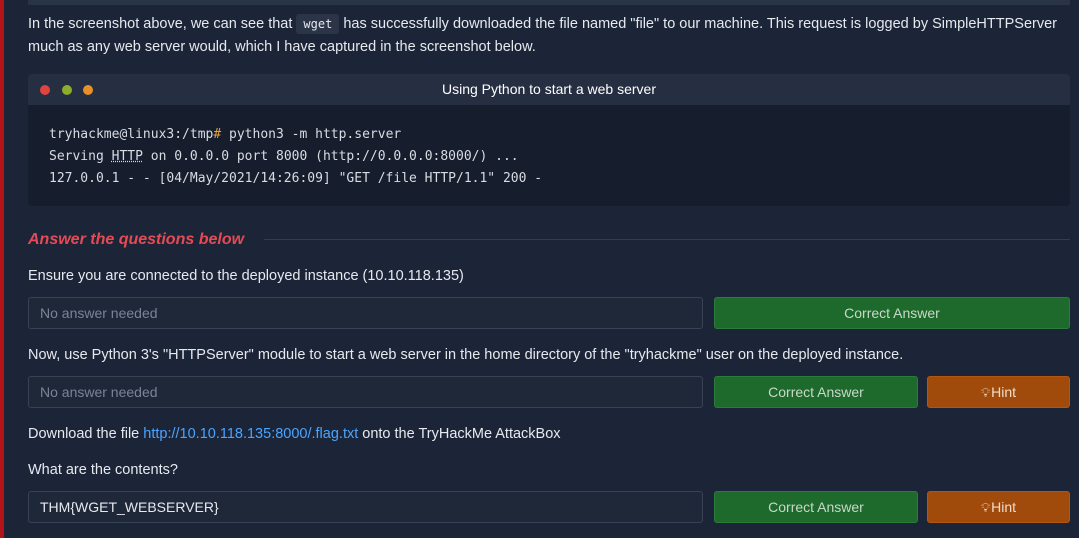 This screenshot has width=1079, height=538. I want to click on inline-code-wget: wget, so click(318, 24).